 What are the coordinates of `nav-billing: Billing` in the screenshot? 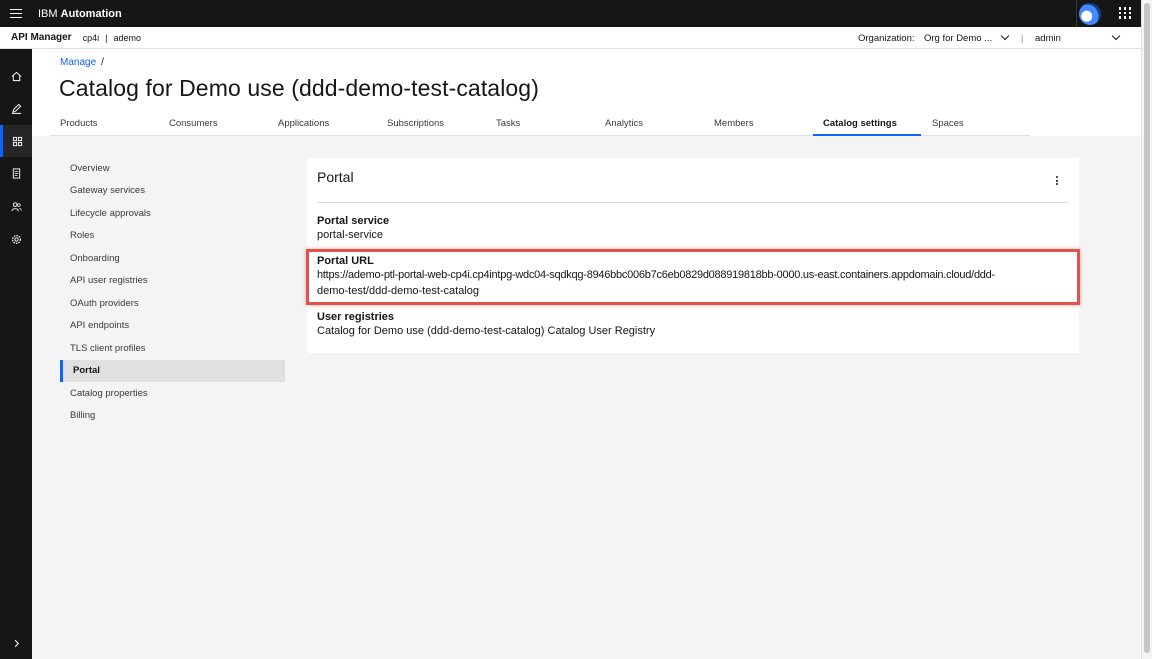 It's located at (172, 416).